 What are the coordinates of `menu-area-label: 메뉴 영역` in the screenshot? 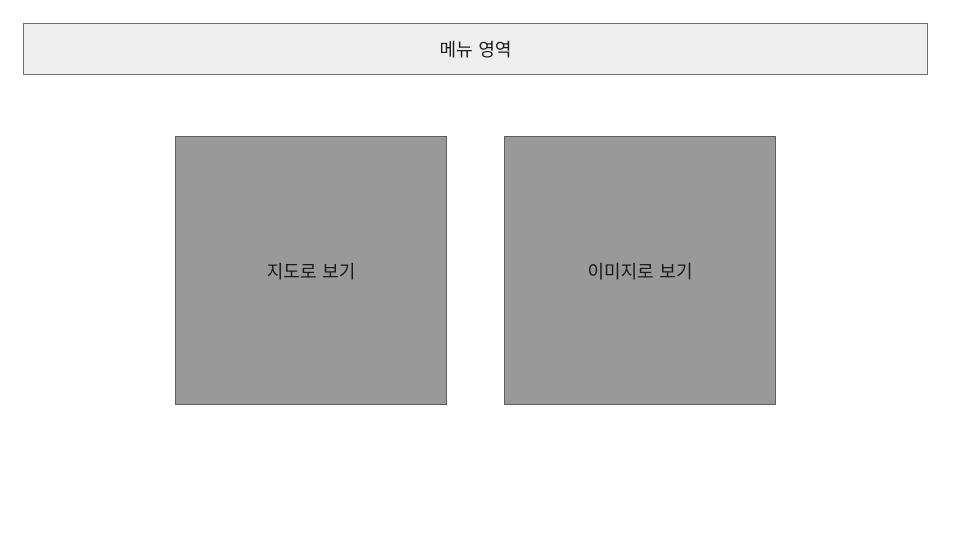 It's located at (475, 50).